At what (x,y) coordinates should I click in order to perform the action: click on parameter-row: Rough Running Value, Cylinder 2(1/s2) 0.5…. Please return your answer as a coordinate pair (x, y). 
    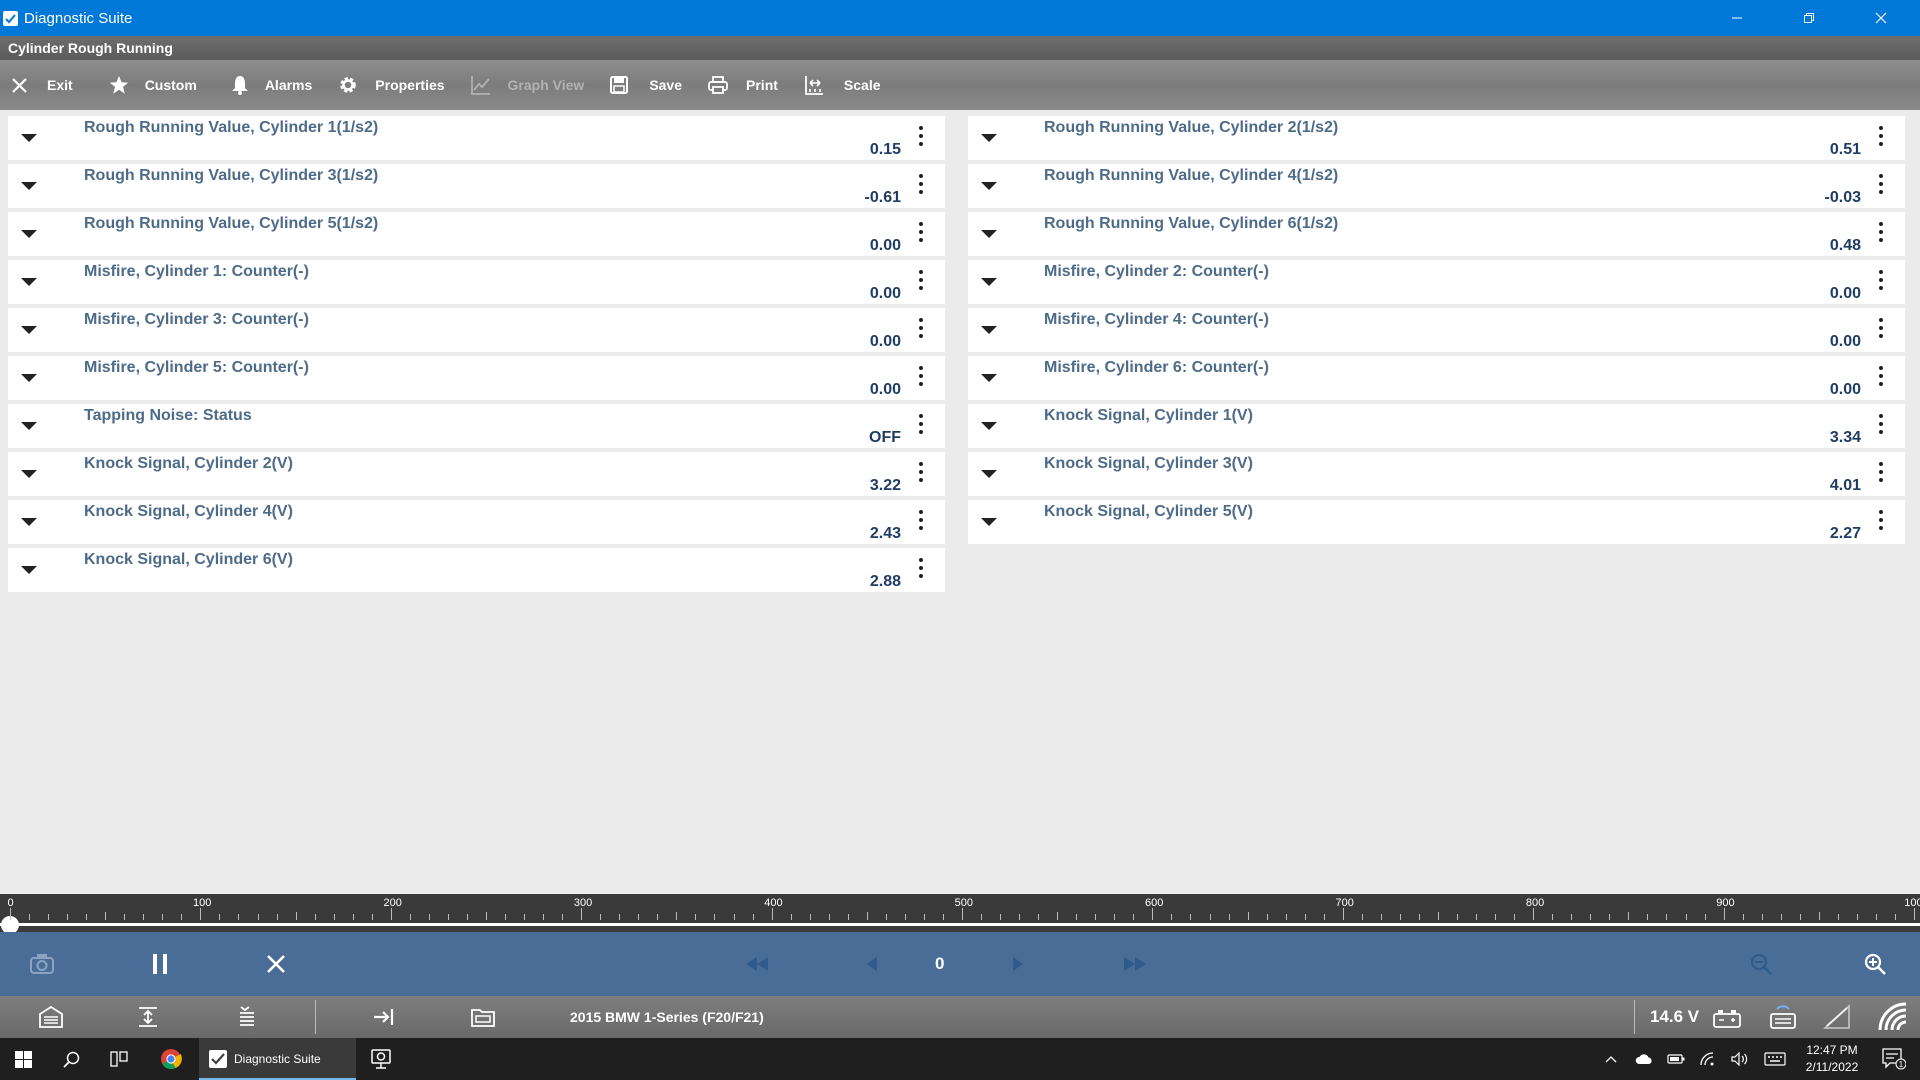
    Looking at the image, I should click on (1436, 138).